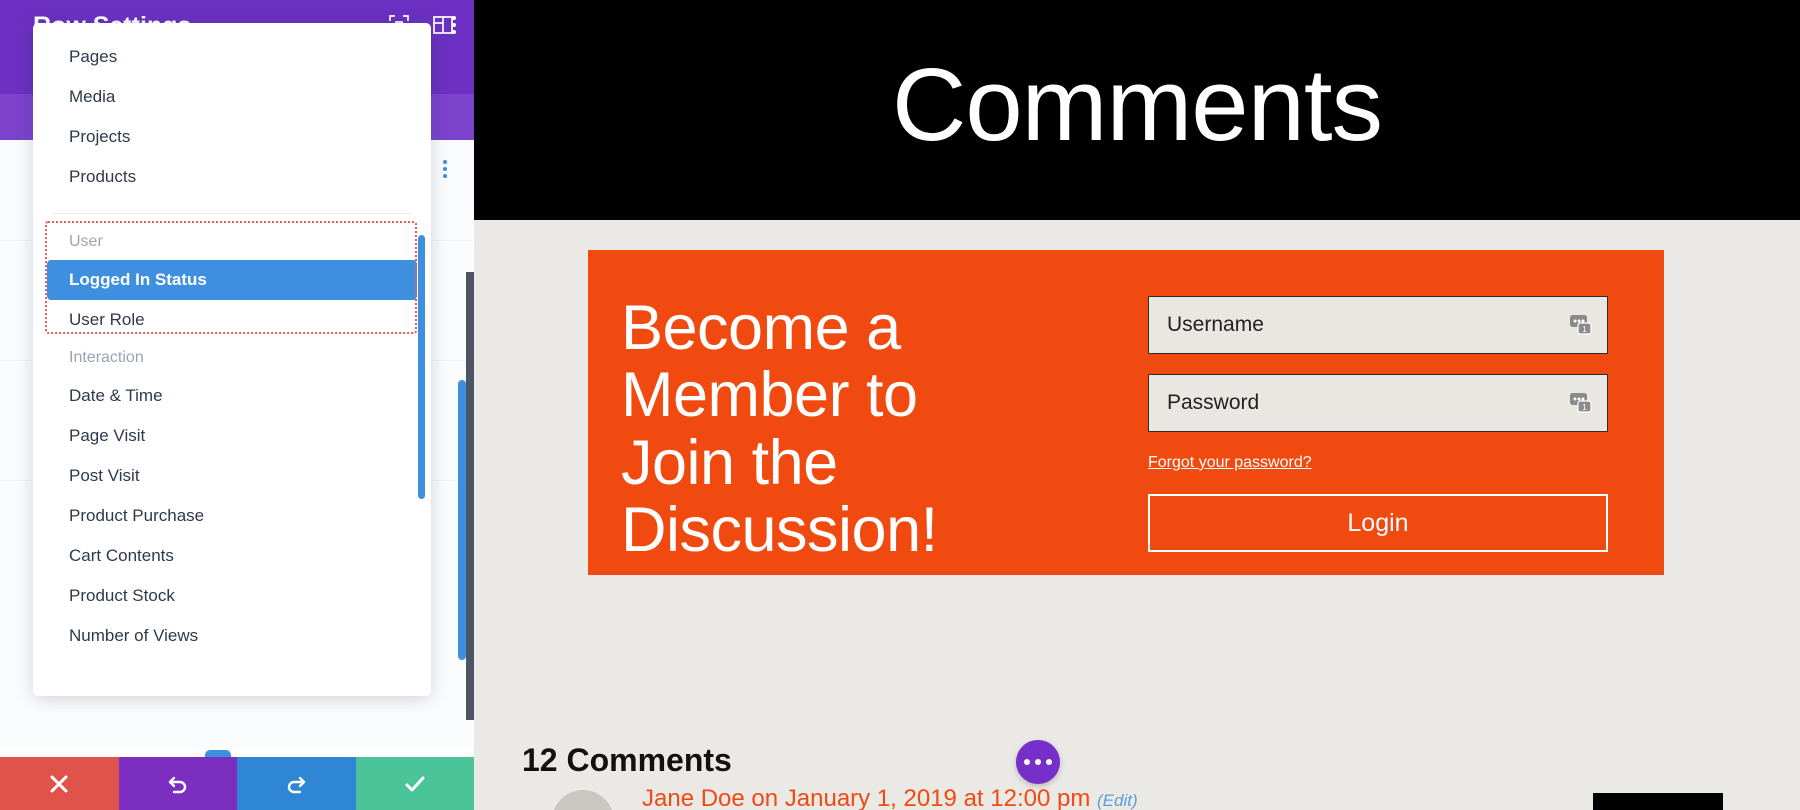 Image resolution: width=1800 pixels, height=810 pixels. Describe the element at coordinates (1137, 104) in the screenshot. I see `hero-title: Comments` at that location.